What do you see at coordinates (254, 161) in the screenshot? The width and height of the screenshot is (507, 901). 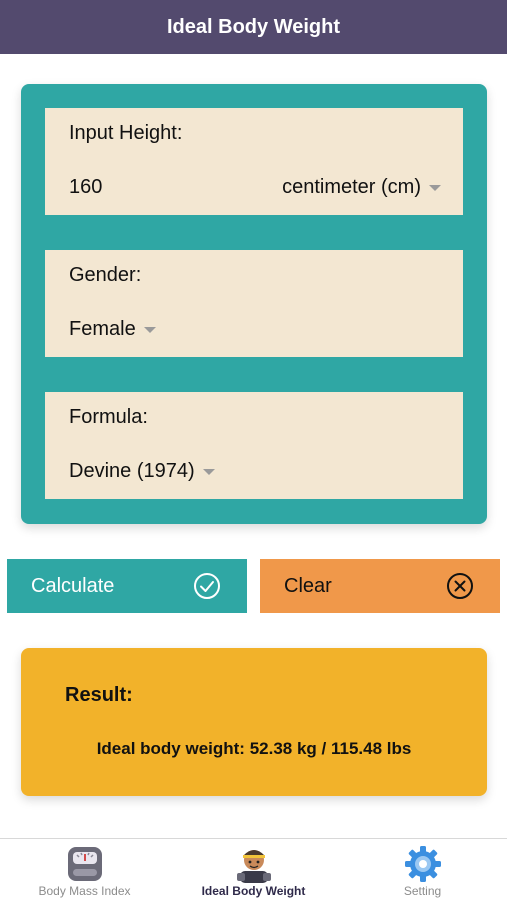 I see `height-field: Input Height: 160 centimeter (cm)` at bounding box center [254, 161].